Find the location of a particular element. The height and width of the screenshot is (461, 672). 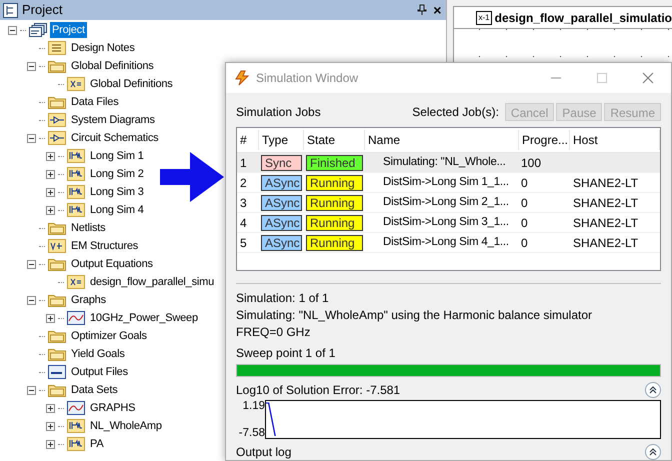

tree-item: Yield Goals is located at coordinates (98, 354).